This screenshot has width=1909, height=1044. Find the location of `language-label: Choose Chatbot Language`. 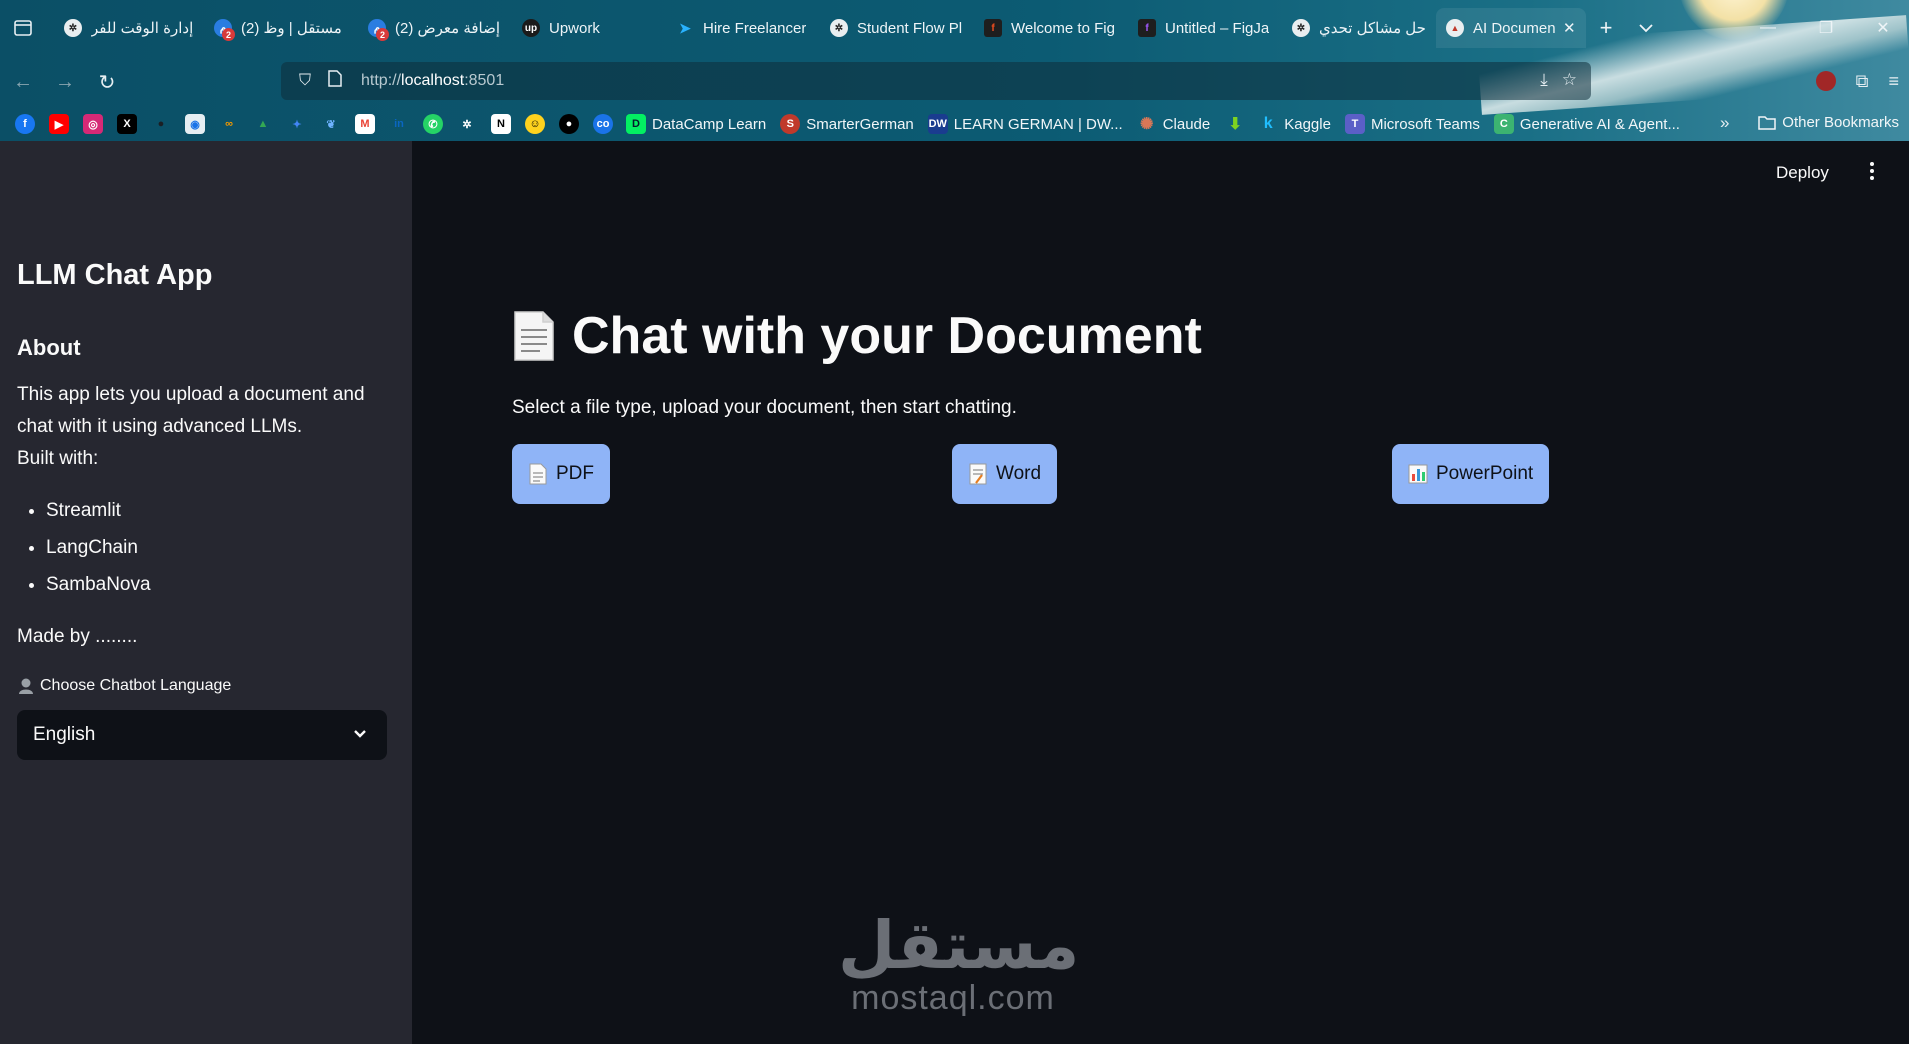

language-label: Choose Chatbot Language is located at coordinates (124, 686).